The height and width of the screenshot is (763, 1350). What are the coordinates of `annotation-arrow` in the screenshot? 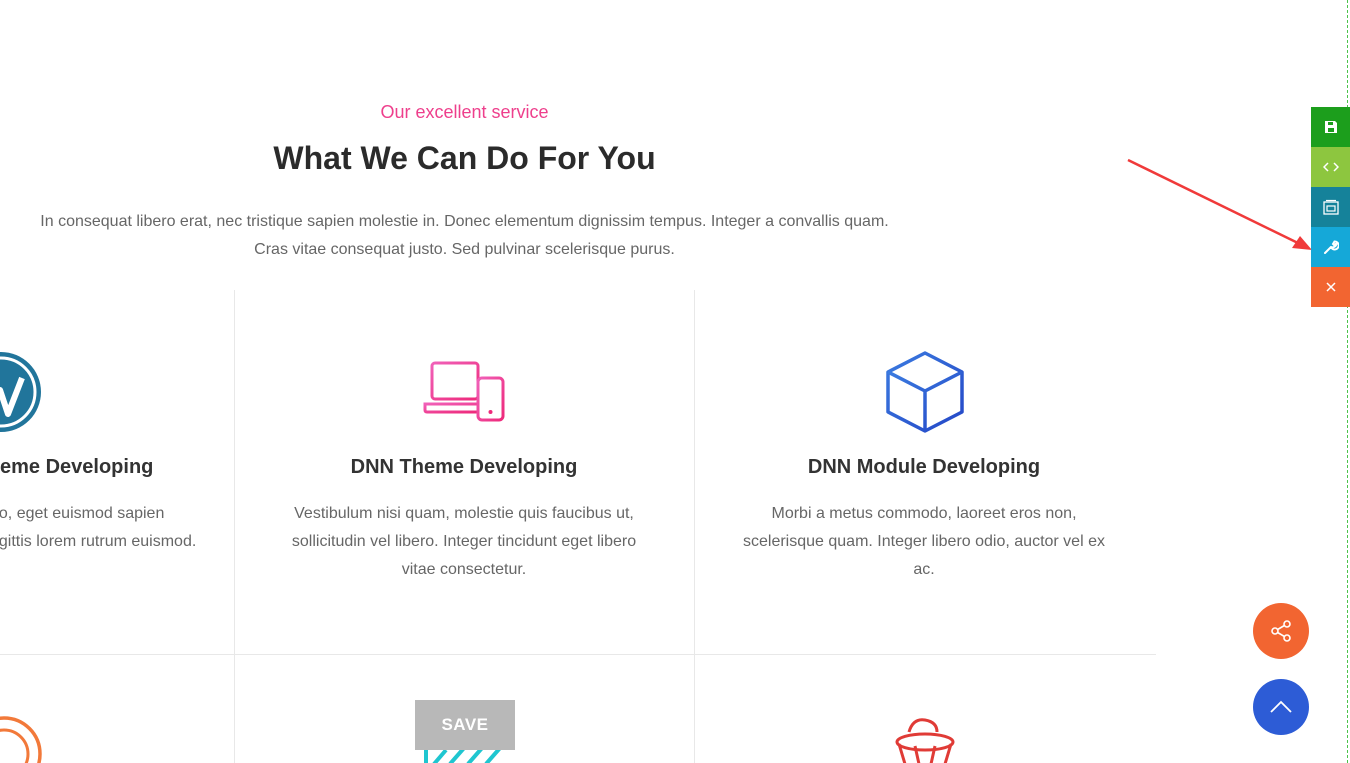 It's located at (1217, 205).